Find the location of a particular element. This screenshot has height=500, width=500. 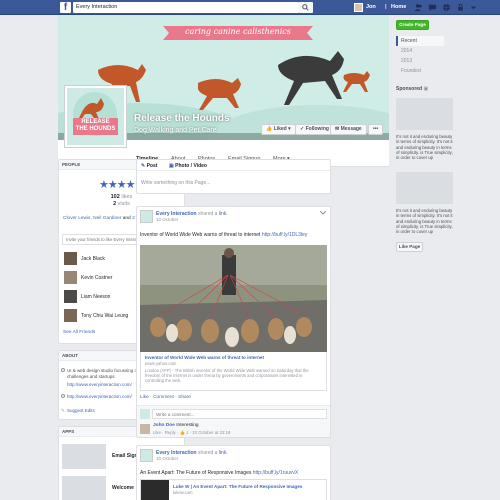

post-actions: Like · Comment · Share is located at coordinates (165, 397).